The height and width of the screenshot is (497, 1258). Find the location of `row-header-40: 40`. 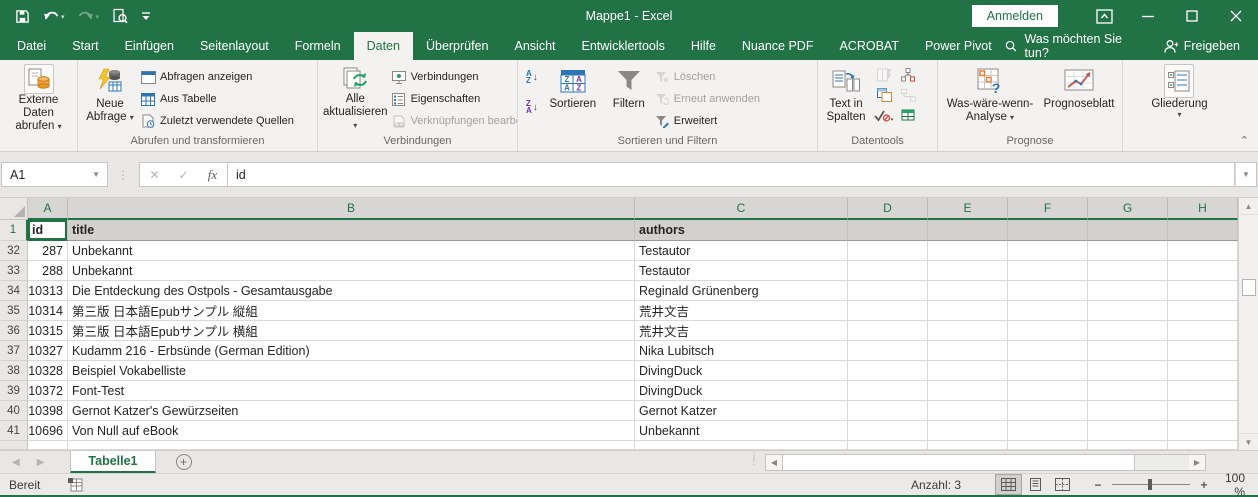

row-header-40: 40 is located at coordinates (14, 411).